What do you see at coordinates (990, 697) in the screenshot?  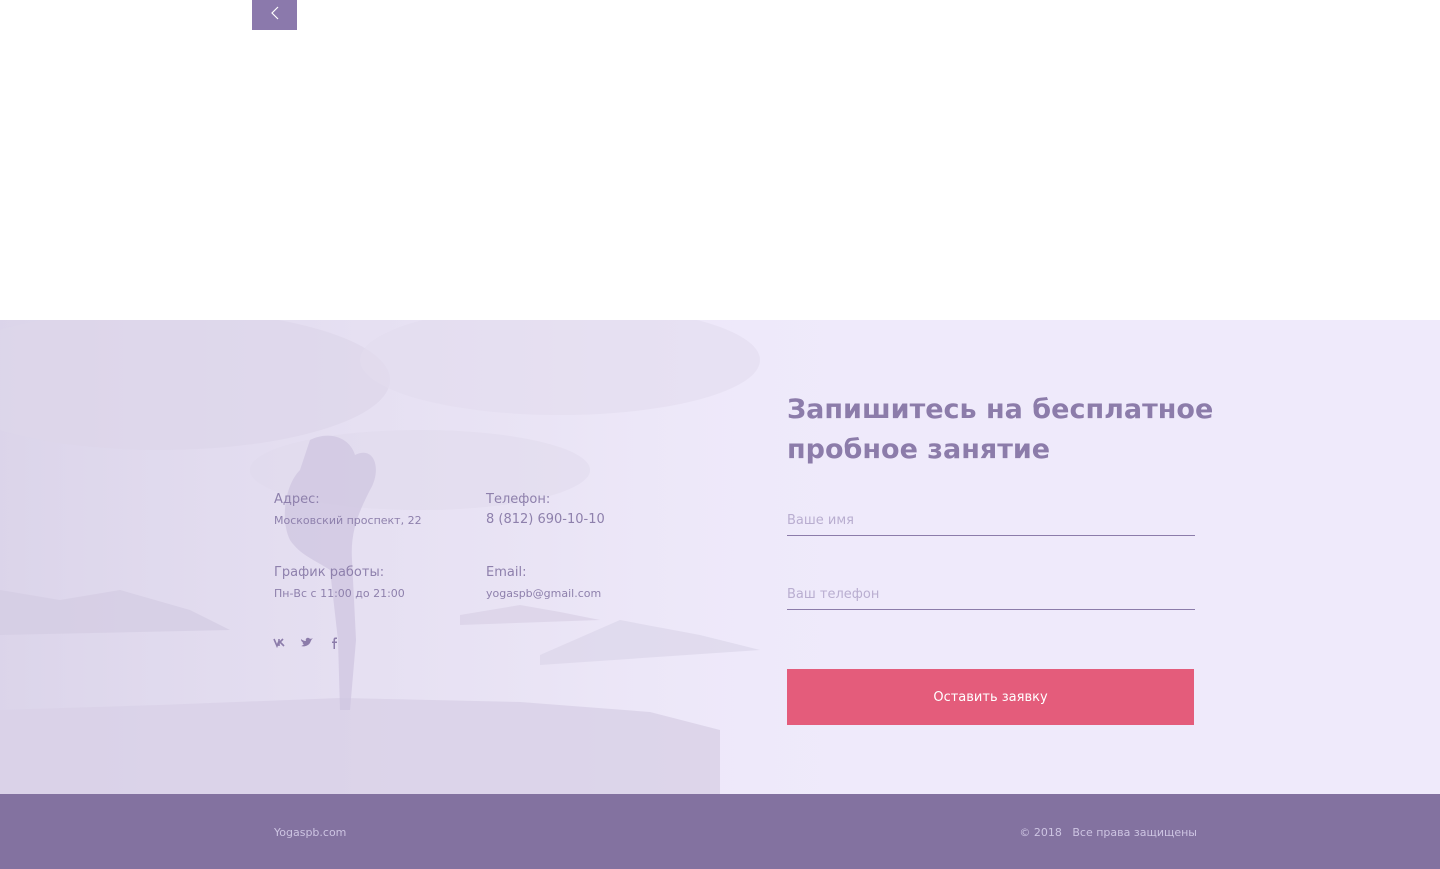 I see `submit-button: Оставить заявку` at bounding box center [990, 697].